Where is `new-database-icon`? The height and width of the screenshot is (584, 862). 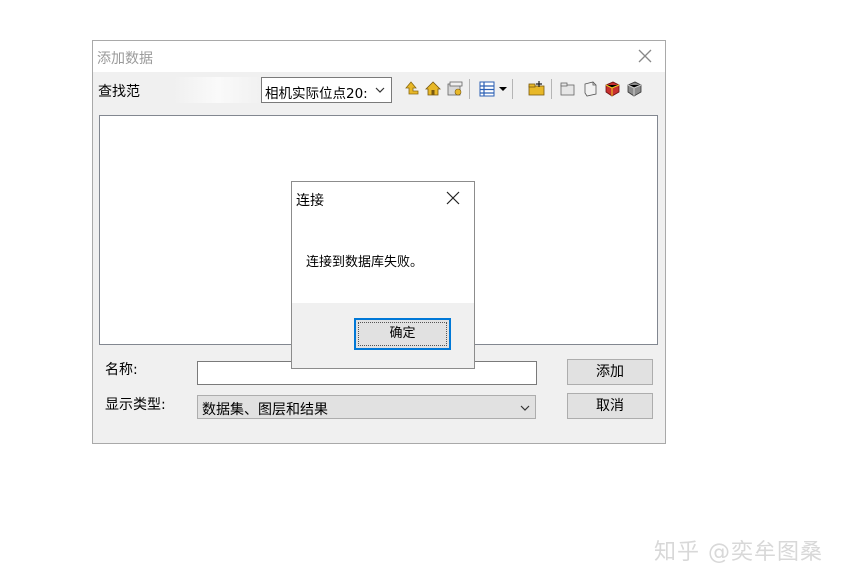 new-database-icon is located at coordinates (612, 89).